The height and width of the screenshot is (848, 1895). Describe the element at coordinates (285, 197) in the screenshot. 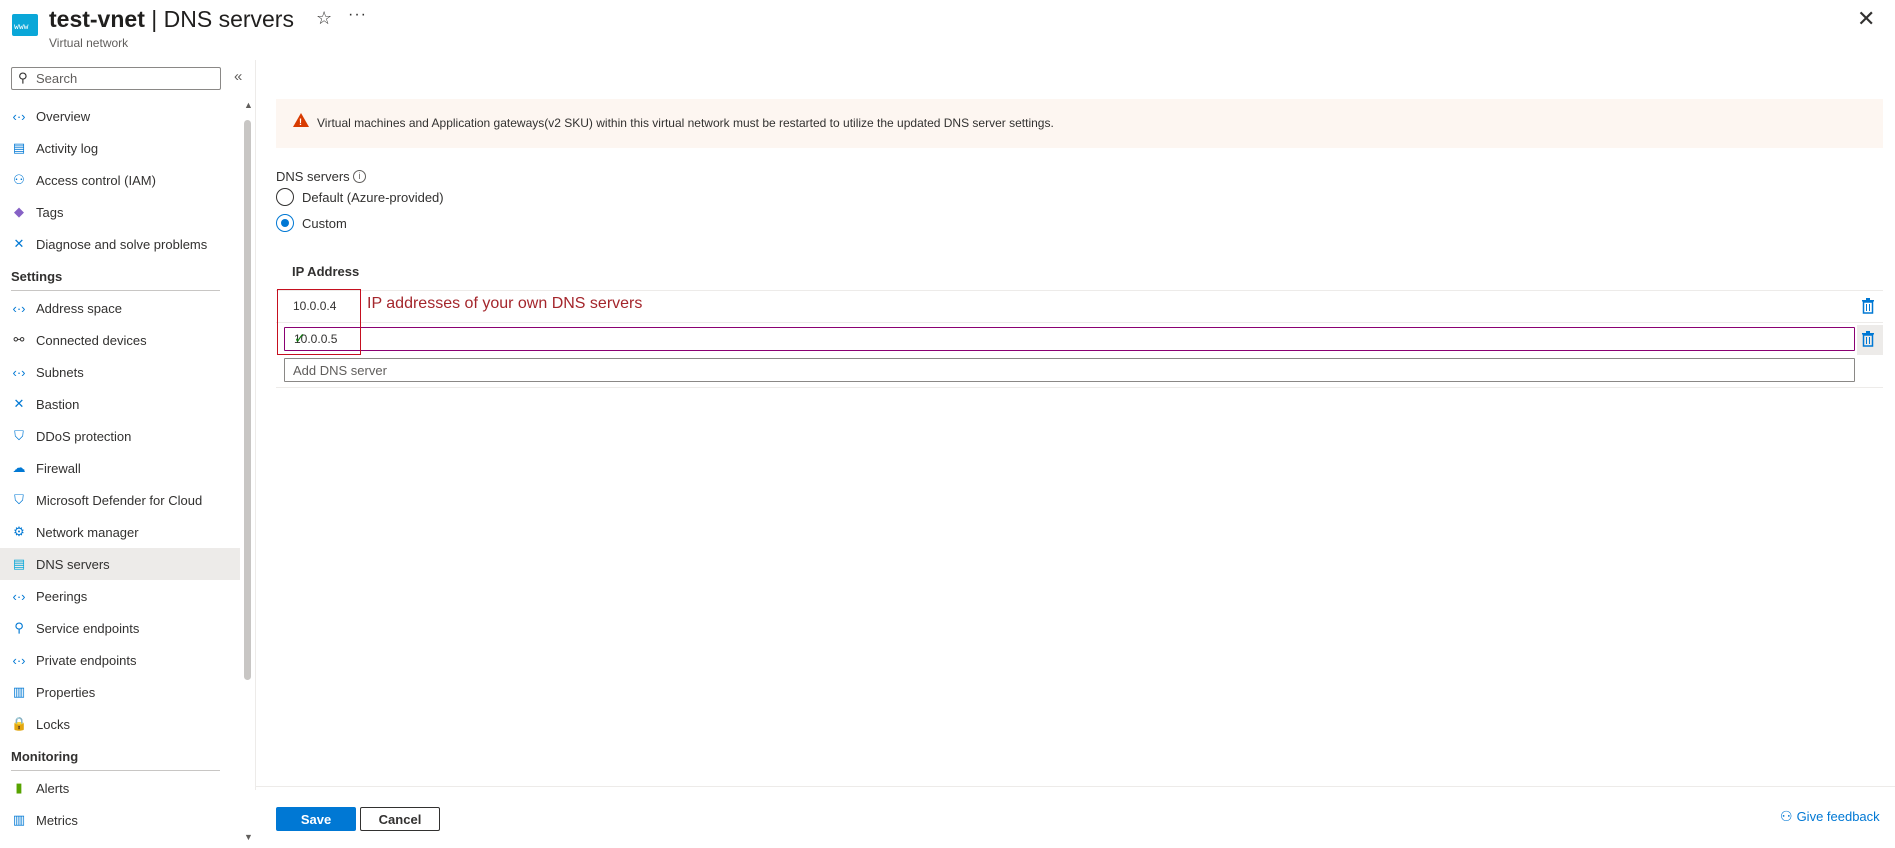

I see `radio-default-button` at that location.